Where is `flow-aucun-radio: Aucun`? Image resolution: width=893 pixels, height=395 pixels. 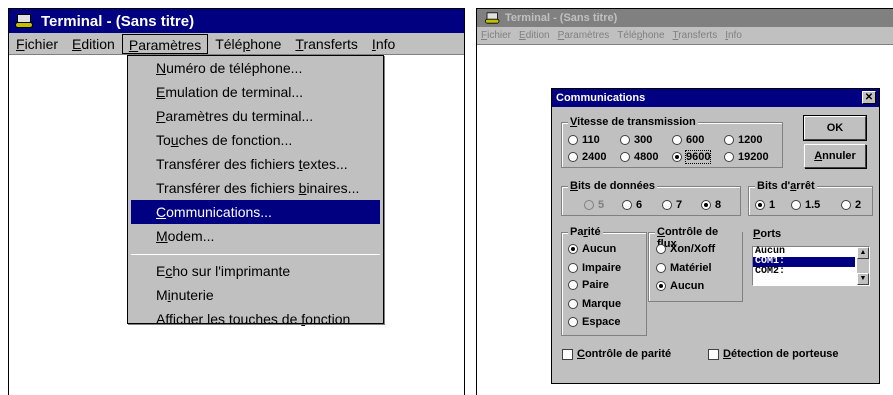 flow-aucun-radio: Aucun is located at coordinates (680, 286).